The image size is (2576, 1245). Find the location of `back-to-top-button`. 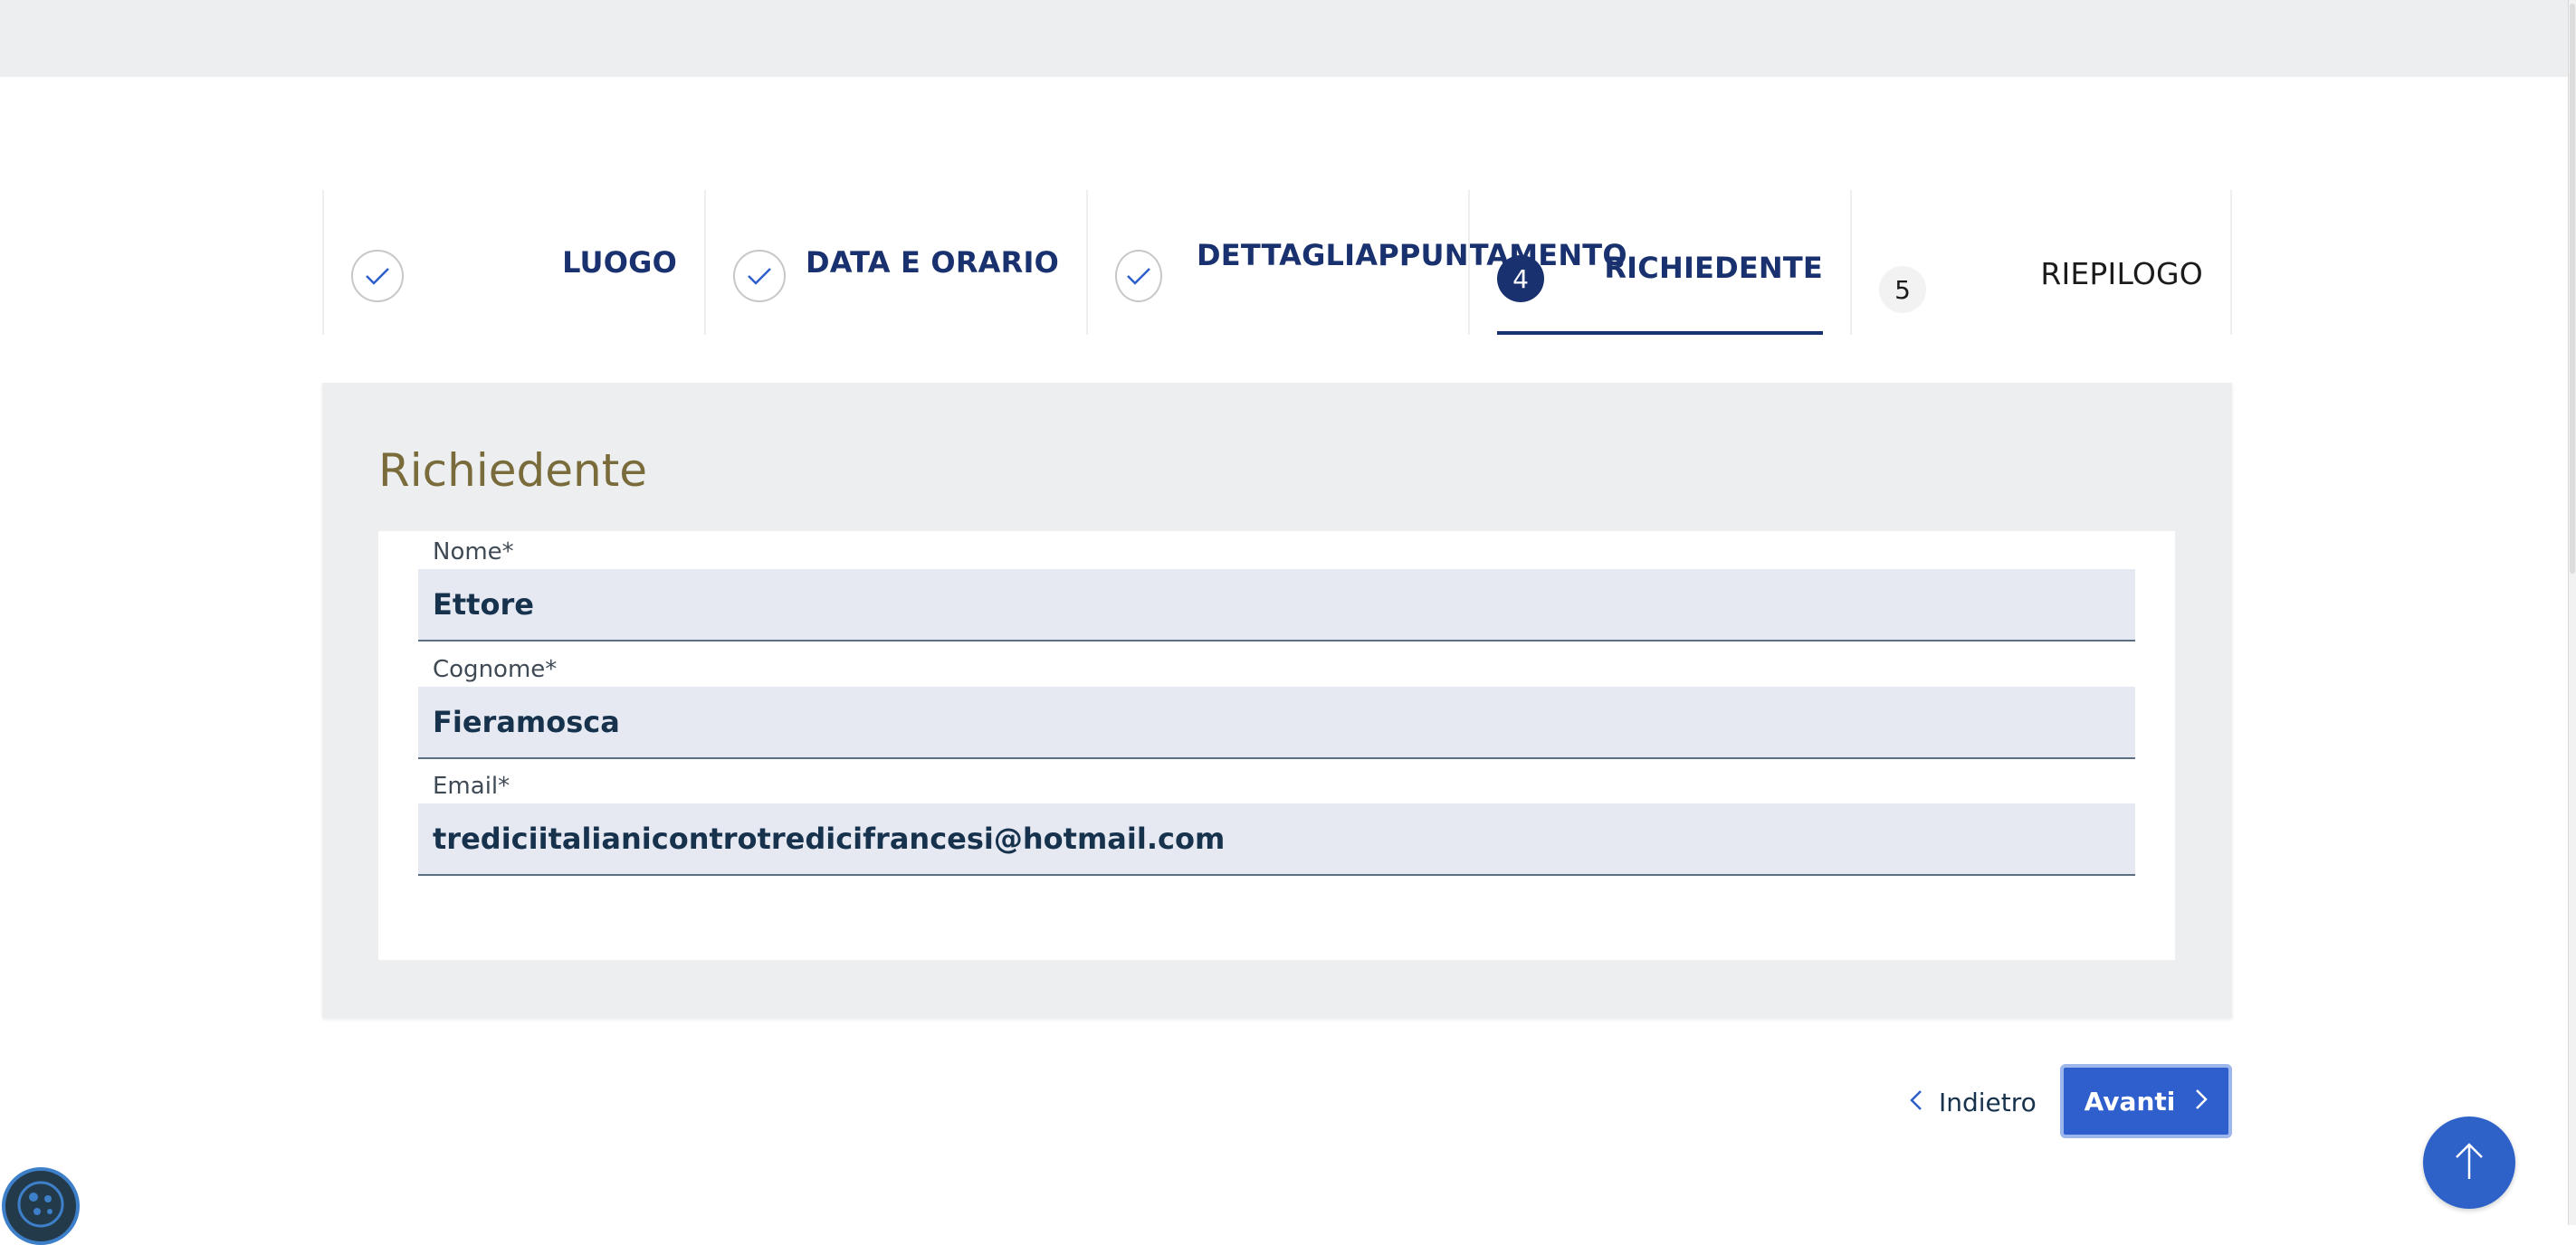

back-to-top-button is located at coordinates (2469, 1163).